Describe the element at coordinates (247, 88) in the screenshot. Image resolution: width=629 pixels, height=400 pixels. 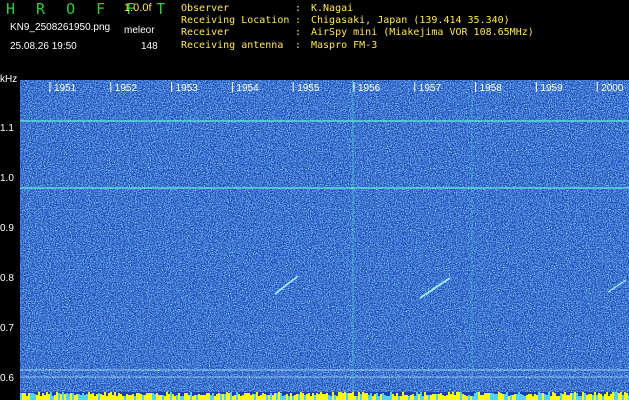
I see `x-tick-label: 1954` at that location.